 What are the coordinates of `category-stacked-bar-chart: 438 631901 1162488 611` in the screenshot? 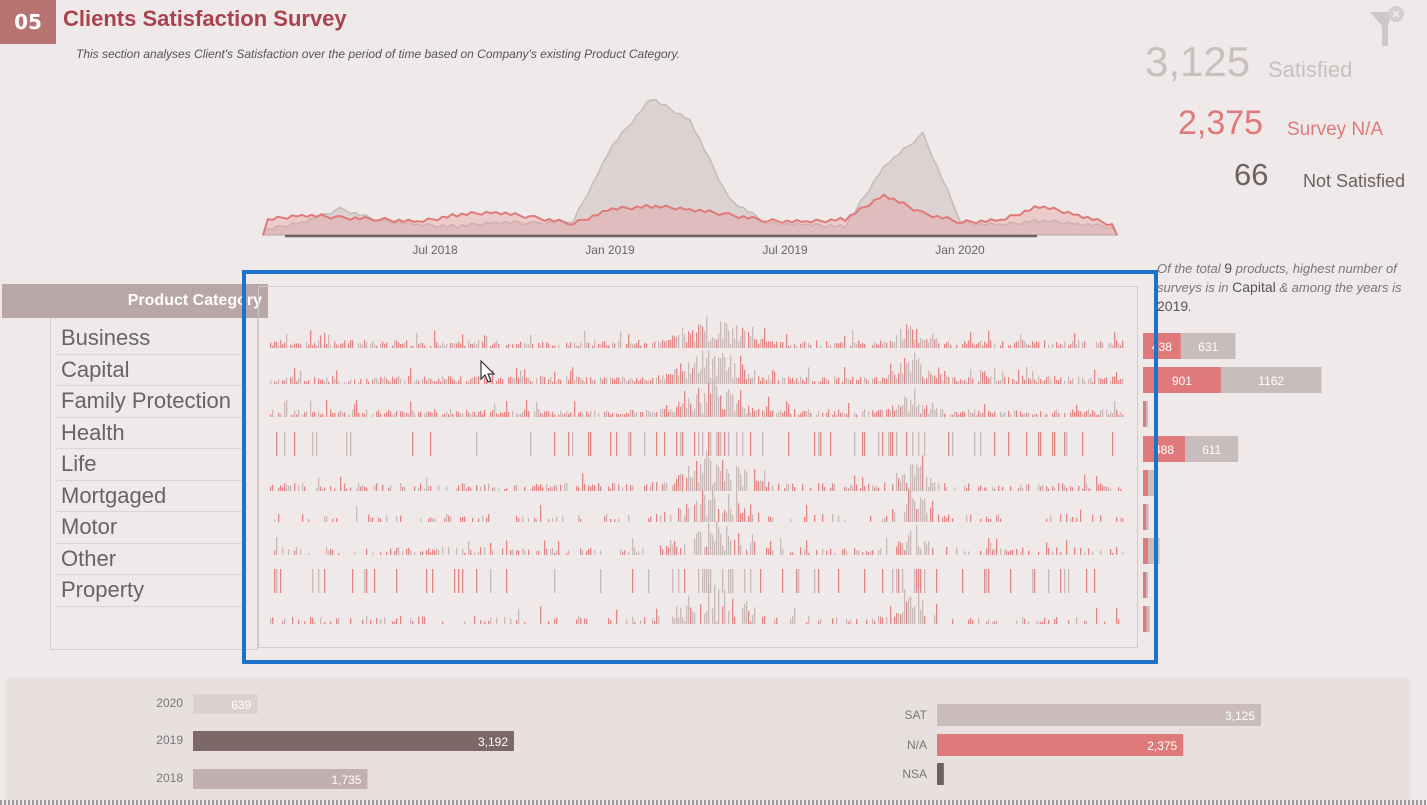 It's located at (1283, 485).